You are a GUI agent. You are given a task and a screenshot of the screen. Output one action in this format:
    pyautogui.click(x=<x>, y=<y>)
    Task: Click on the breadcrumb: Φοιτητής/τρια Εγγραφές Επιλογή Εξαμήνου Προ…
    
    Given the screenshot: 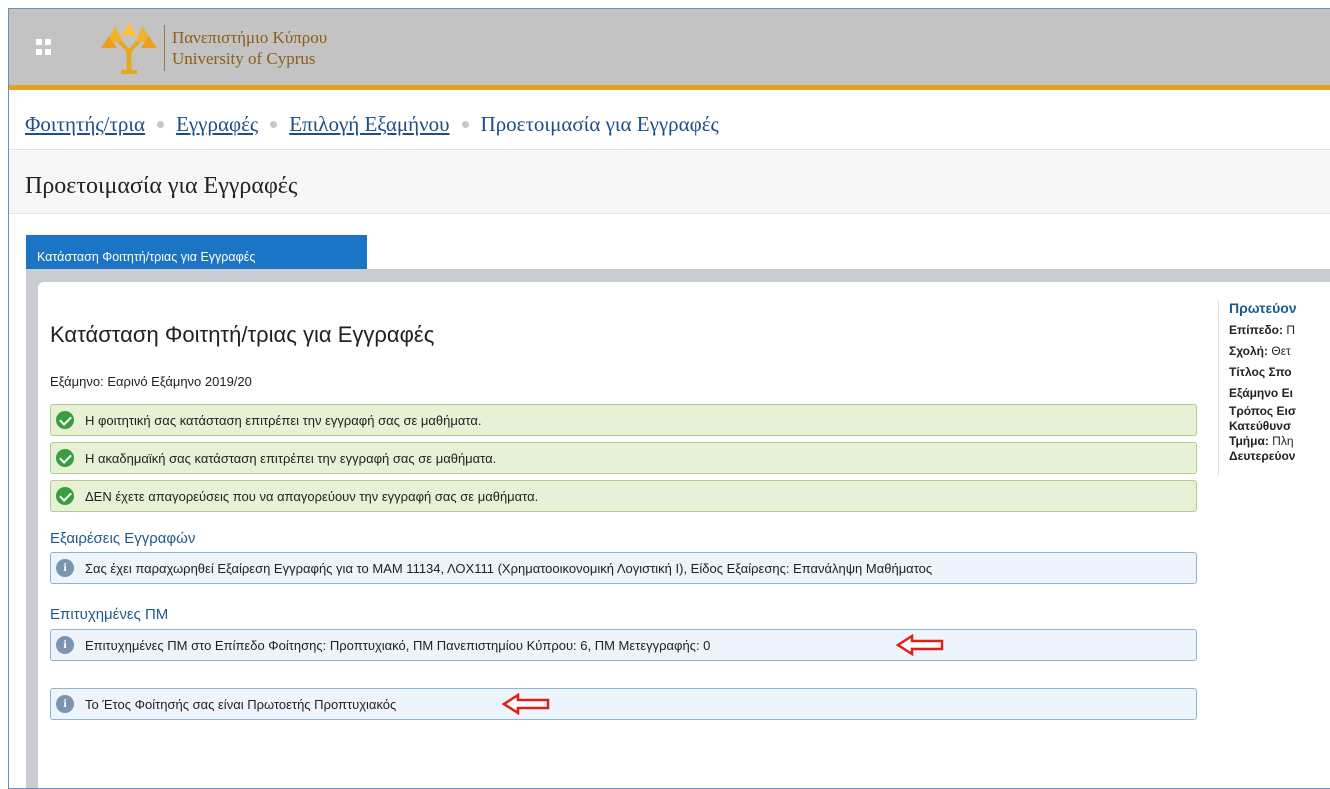 What is the action you would take?
    pyautogui.click(x=669, y=122)
    